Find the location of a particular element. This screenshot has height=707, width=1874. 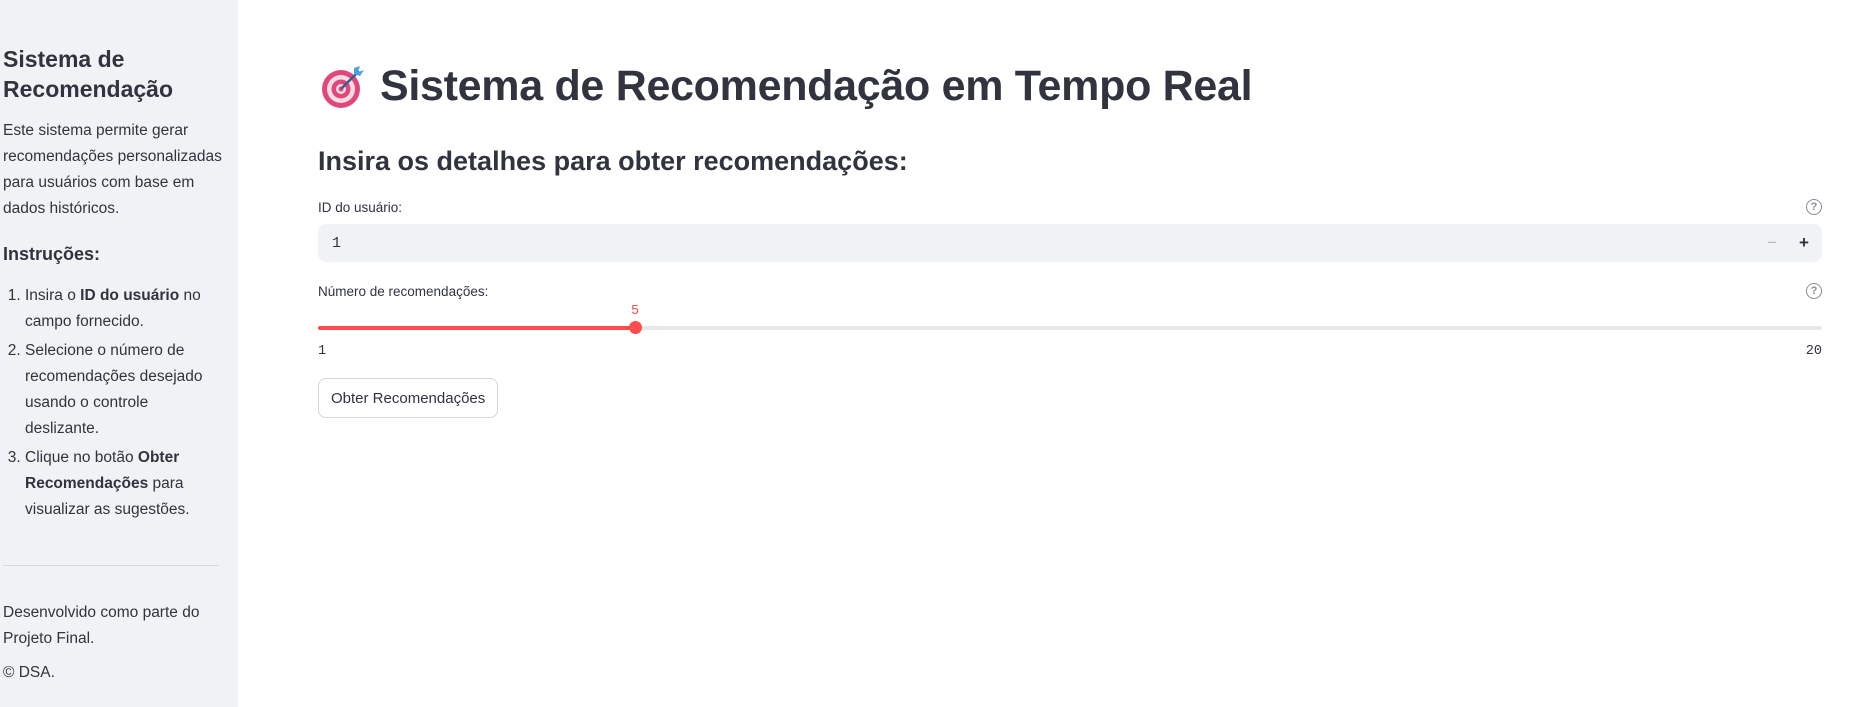

copyright: © DSA. is located at coordinates (29, 672).